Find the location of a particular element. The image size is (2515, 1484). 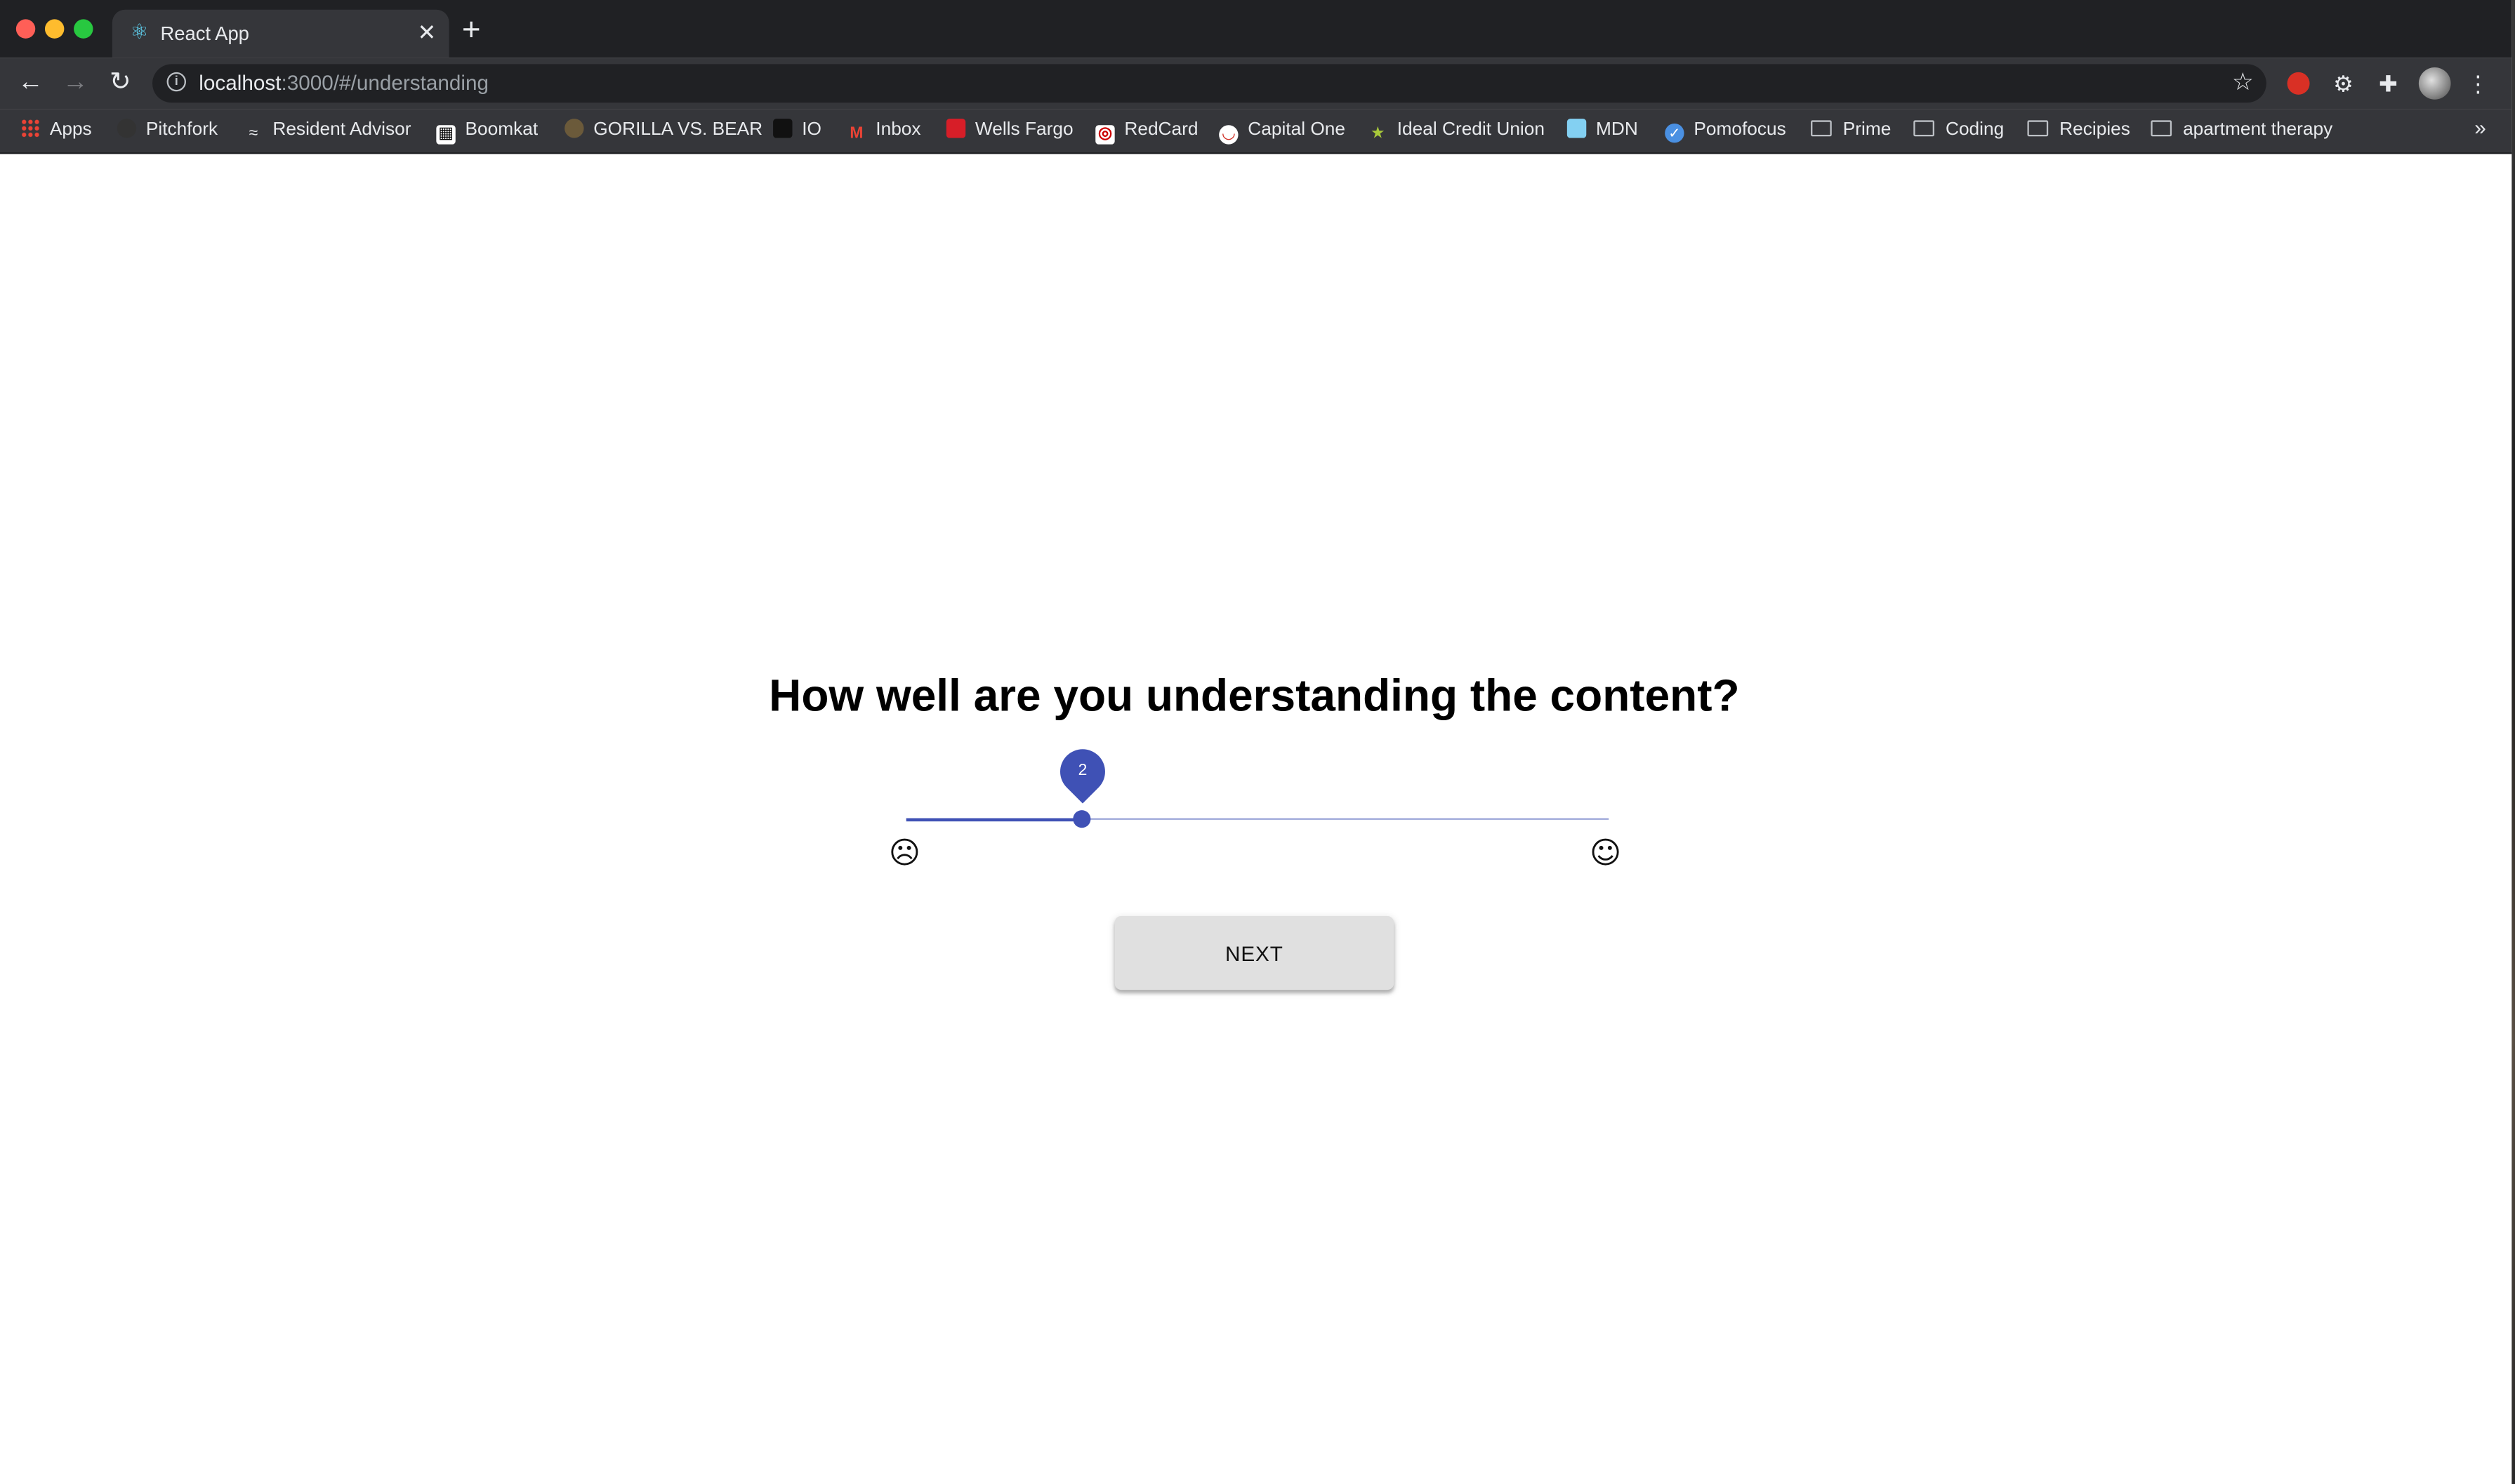

site-info-icon: i is located at coordinates (176, 82).